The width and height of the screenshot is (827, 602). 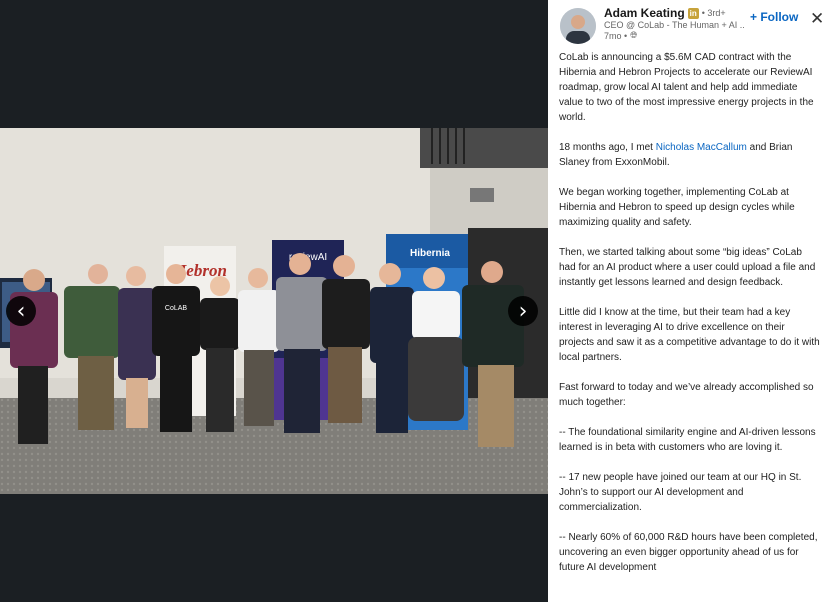 What do you see at coordinates (713, 13) in the screenshot?
I see `connection-degree: • 3rd+` at bounding box center [713, 13].